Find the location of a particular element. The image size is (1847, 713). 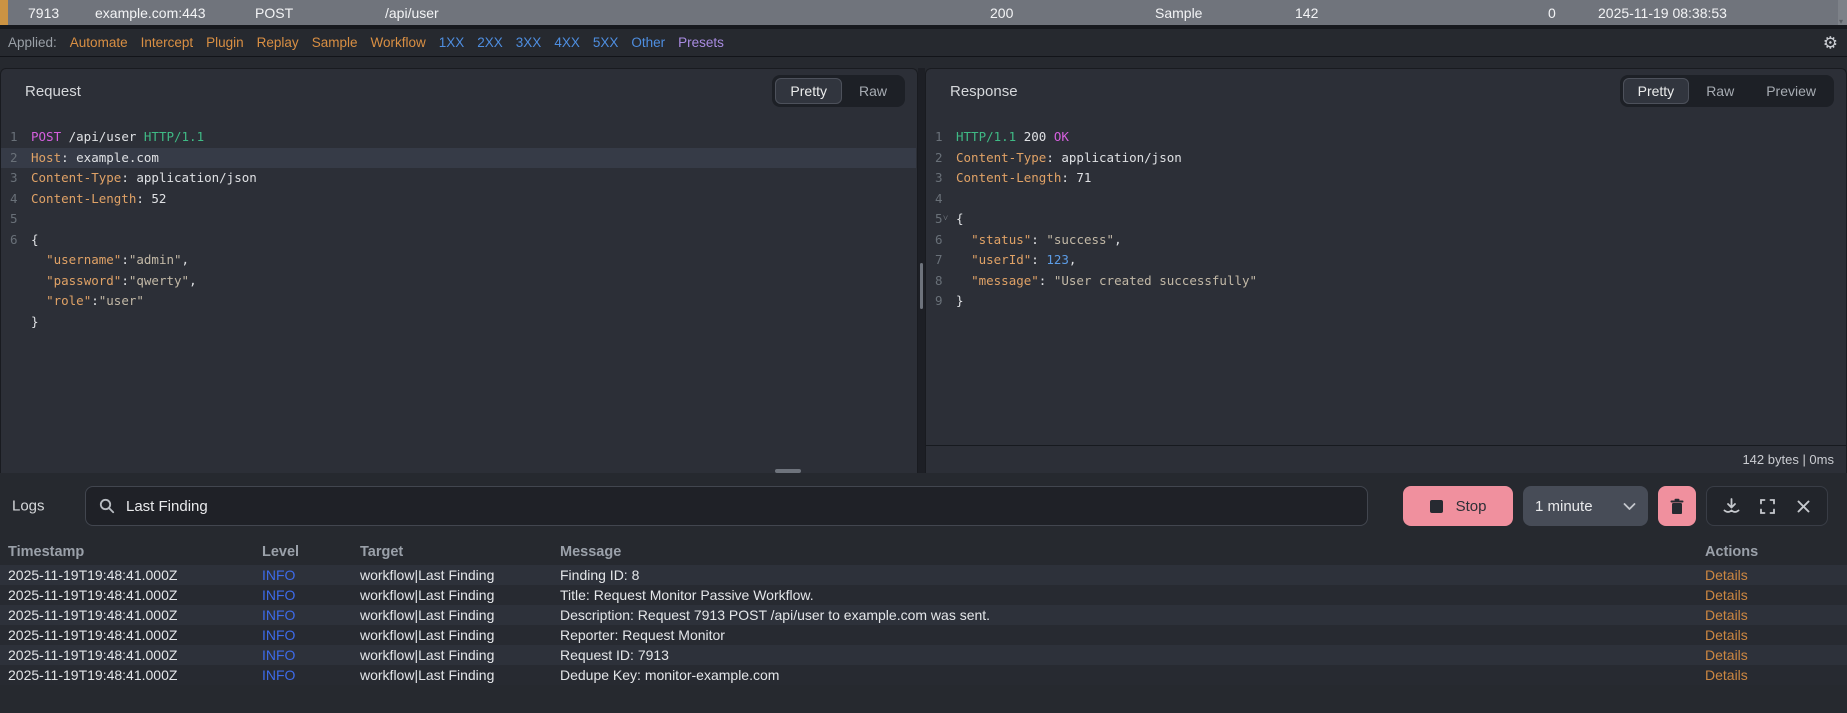

logs-search-box is located at coordinates (726, 506).